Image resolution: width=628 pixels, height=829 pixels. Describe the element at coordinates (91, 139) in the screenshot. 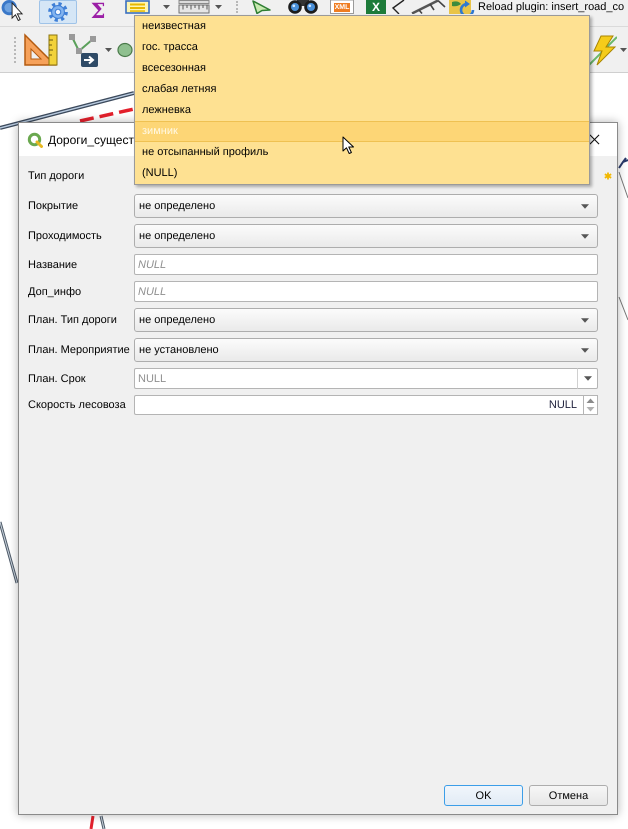

I see `window-title: Дороги_сущест` at that location.